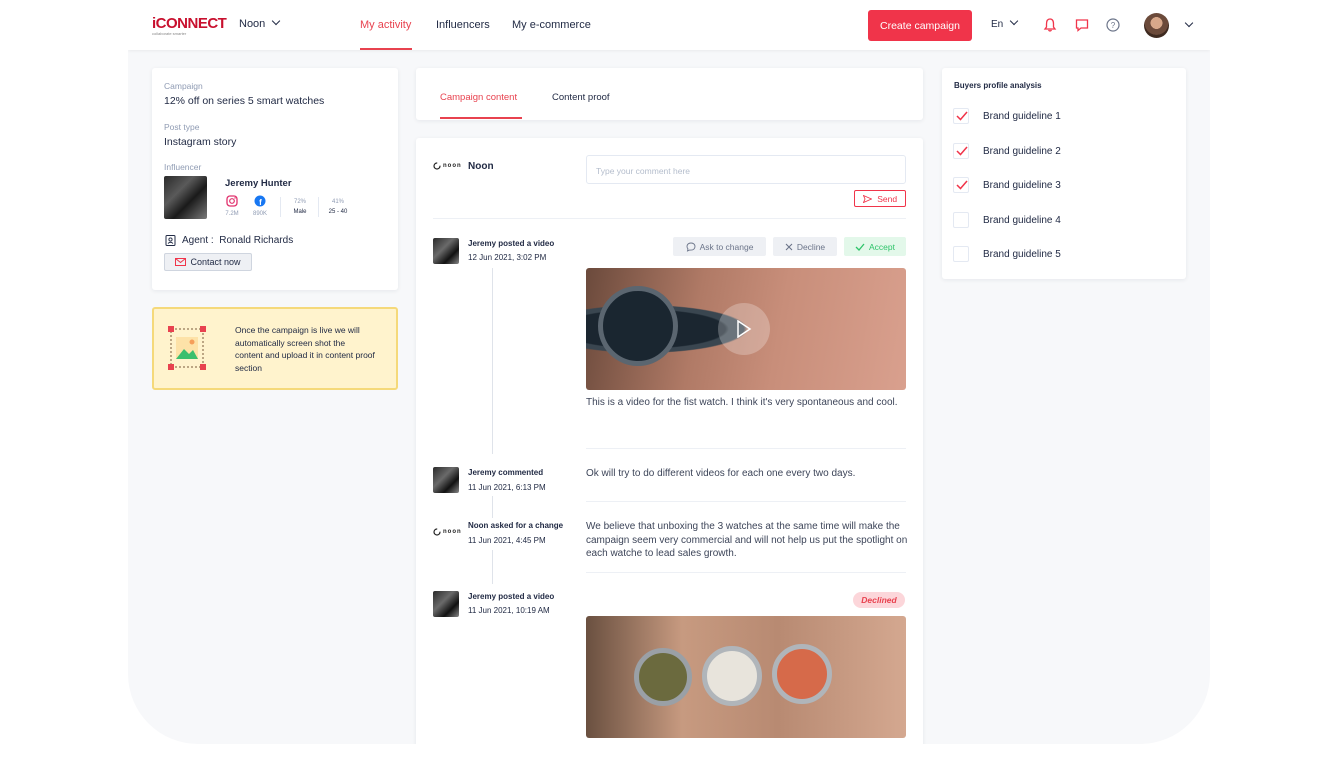 This screenshot has width=1340, height=762. Describe the element at coordinates (507, 257) in the screenshot. I see `post-timestamp: 12 Jun 2021, 3:02 PM` at that location.